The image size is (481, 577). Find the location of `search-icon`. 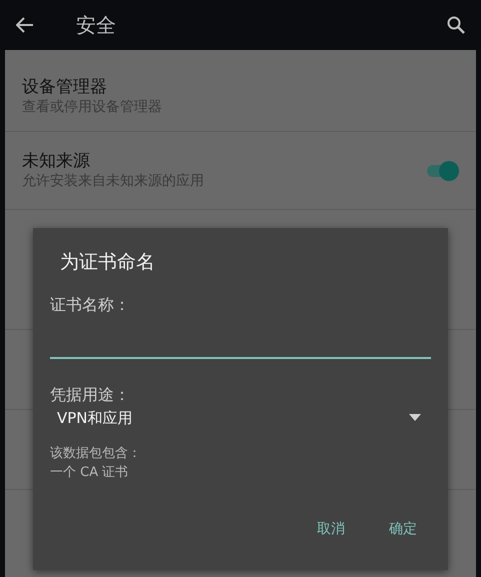

search-icon is located at coordinates (456, 25).